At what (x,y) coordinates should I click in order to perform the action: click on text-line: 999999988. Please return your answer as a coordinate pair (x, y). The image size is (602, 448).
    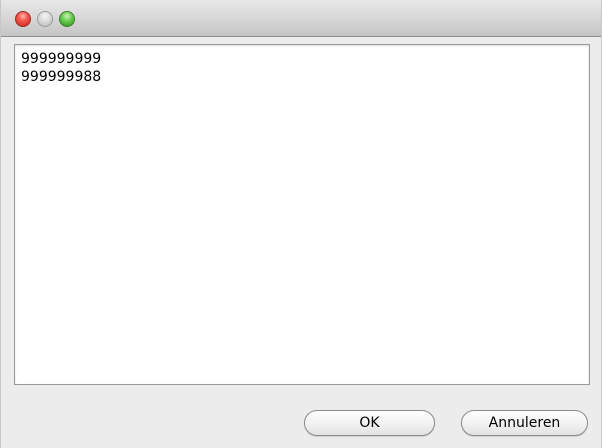
    Looking at the image, I should click on (61, 77).